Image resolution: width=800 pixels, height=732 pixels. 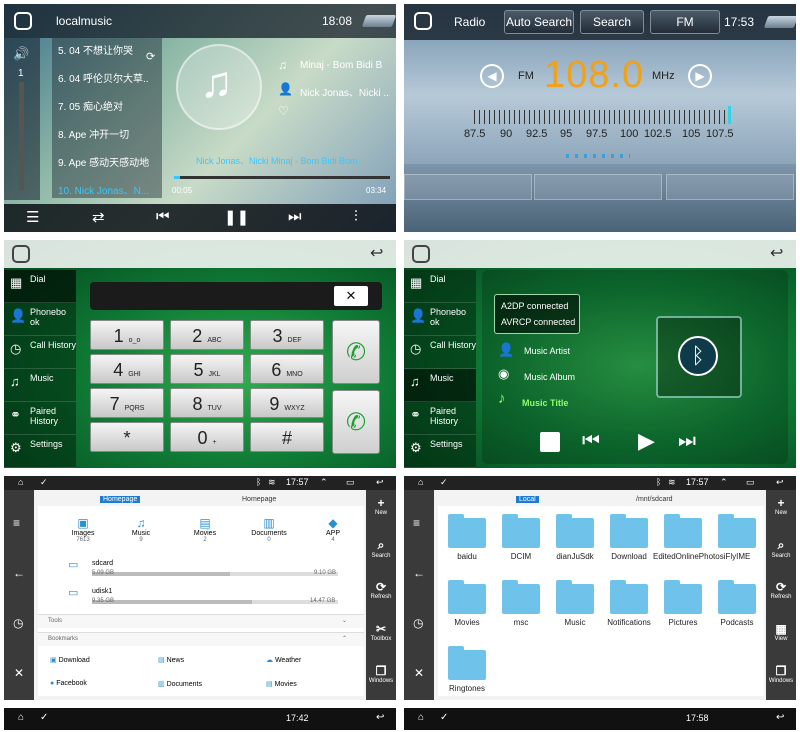 What do you see at coordinates (68, 683) in the screenshot?
I see `bookmark-facebook: ● Facebook` at bounding box center [68, 683].